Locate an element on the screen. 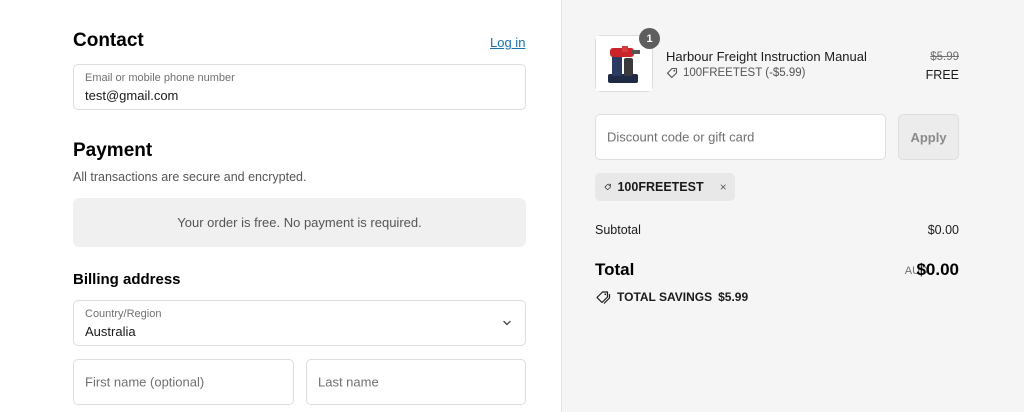 The height and width of the screenshot is (412, 1024). product-discount: 100FREETEST (-$5.99) is located at coordinates (736, 73).